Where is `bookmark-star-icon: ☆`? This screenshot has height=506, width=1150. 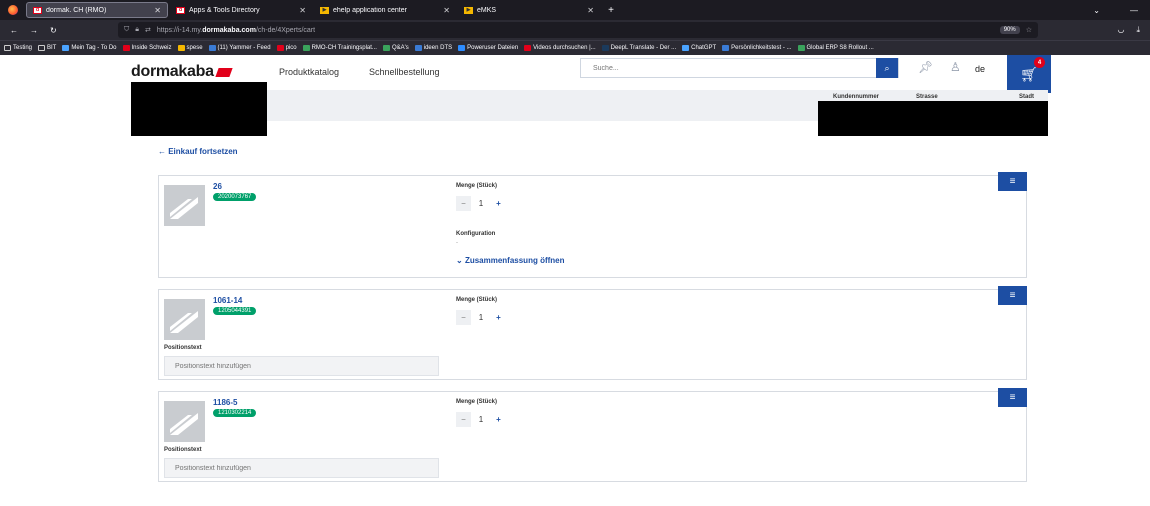
bookmark-star-icon: ☆ is located at coordinates (1029, 30).